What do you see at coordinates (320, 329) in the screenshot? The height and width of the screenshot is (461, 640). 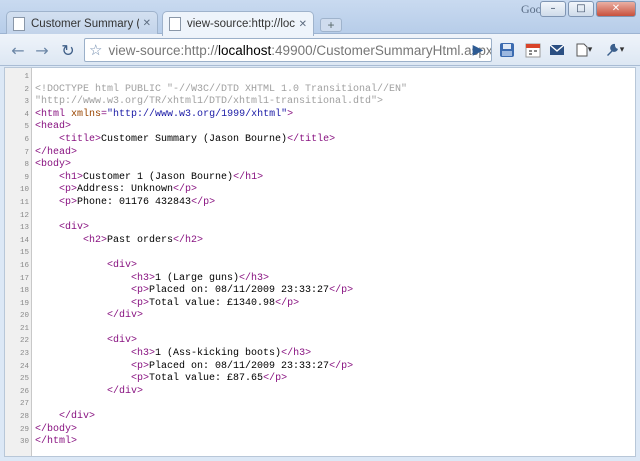 I see `source-line: 21` at bounding box center [320, 329].